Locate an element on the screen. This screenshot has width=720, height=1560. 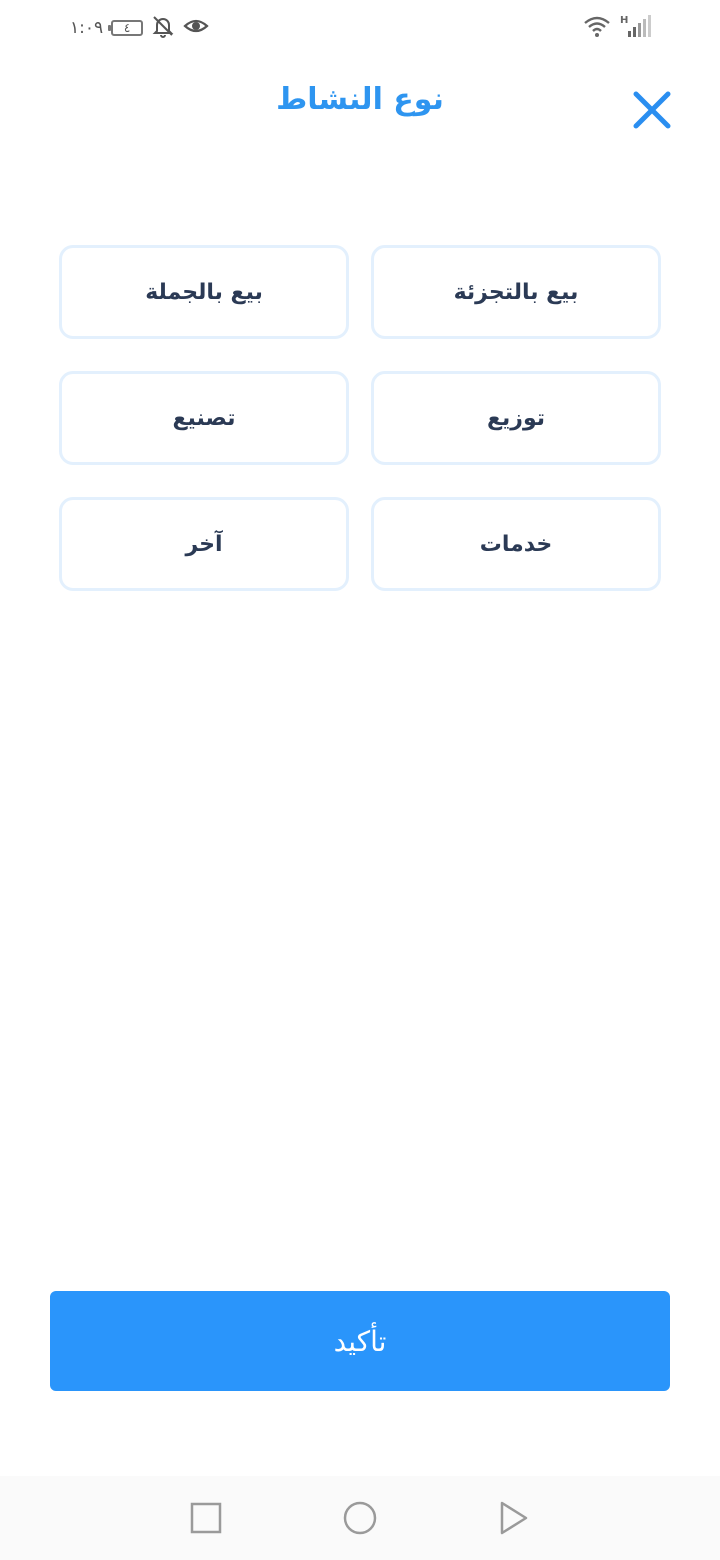
confirm-button-label: تأكيد is located at coordinates (360, 1341).